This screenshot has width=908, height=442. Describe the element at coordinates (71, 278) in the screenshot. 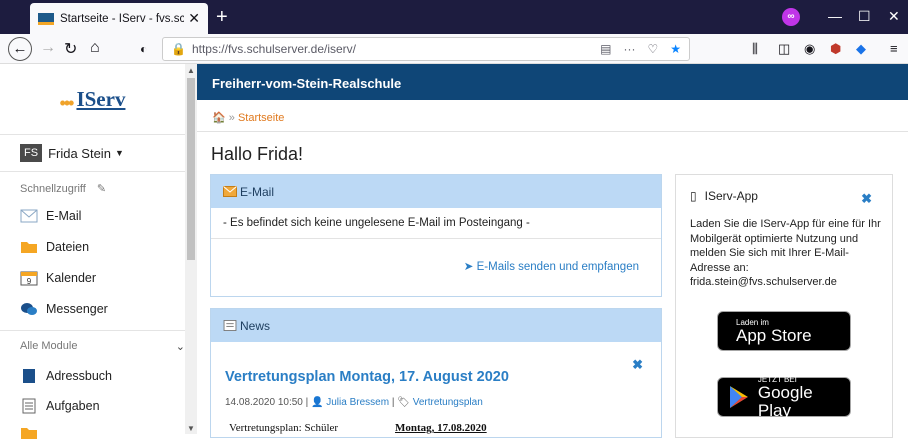

I see `sidebar-item-label: Kalender` at that location.